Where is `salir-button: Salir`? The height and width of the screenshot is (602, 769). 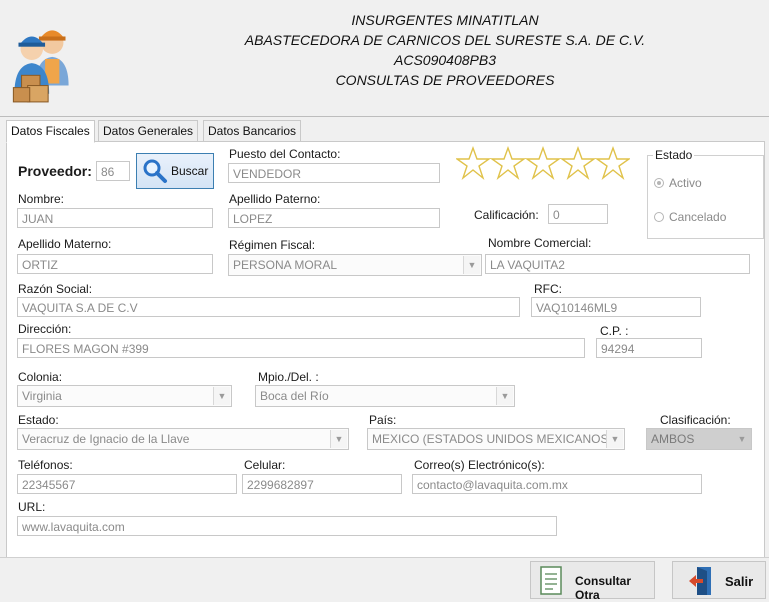
salir-button: Salir is located at coordinates (719, 580).